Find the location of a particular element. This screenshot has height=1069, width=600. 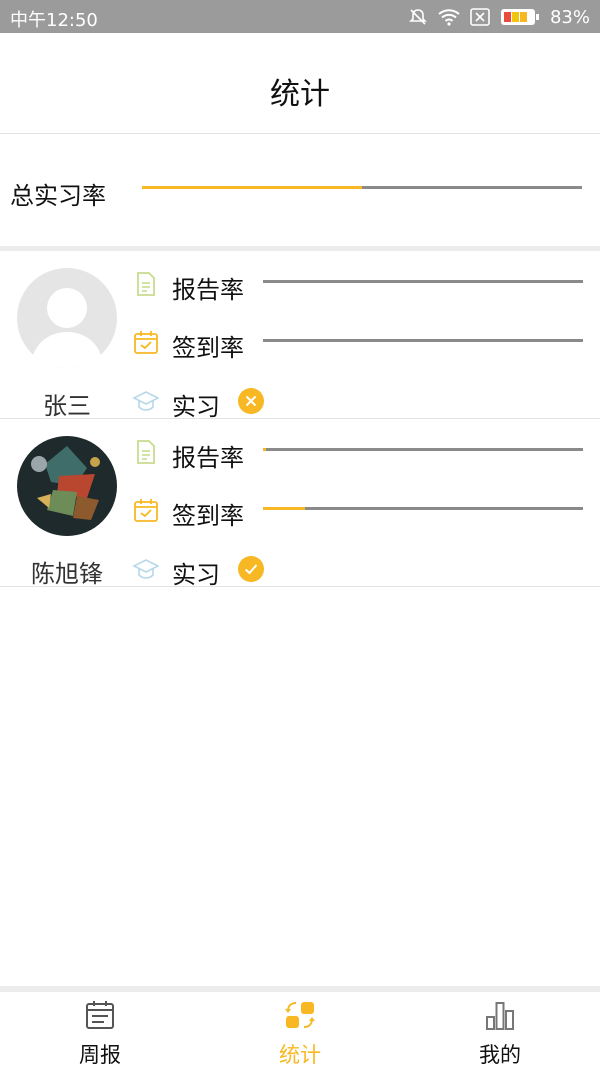

battery-icon is located at coordinates (520, 17).